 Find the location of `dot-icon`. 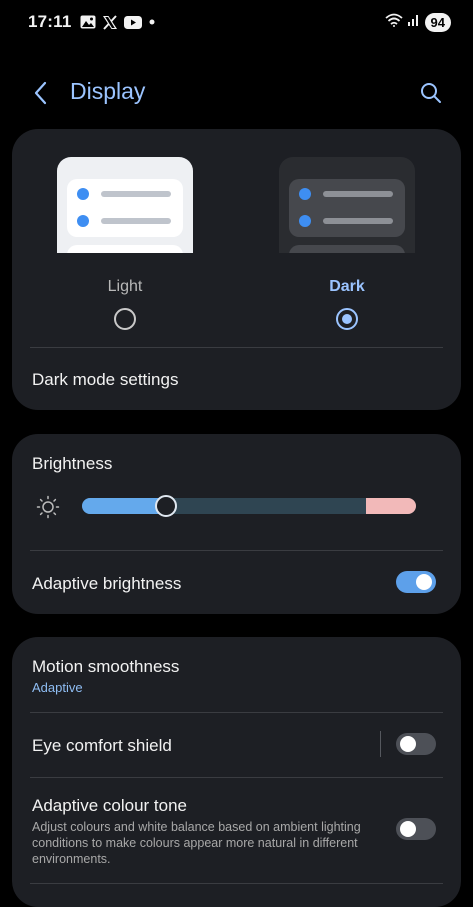

dot-icon is located at coordinates (152, 22).